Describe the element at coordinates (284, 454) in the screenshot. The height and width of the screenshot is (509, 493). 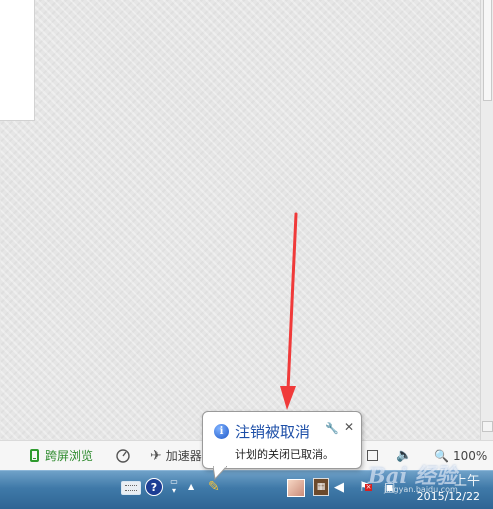
I see `balloon-message: 计划的关闭已取消。` at that location.